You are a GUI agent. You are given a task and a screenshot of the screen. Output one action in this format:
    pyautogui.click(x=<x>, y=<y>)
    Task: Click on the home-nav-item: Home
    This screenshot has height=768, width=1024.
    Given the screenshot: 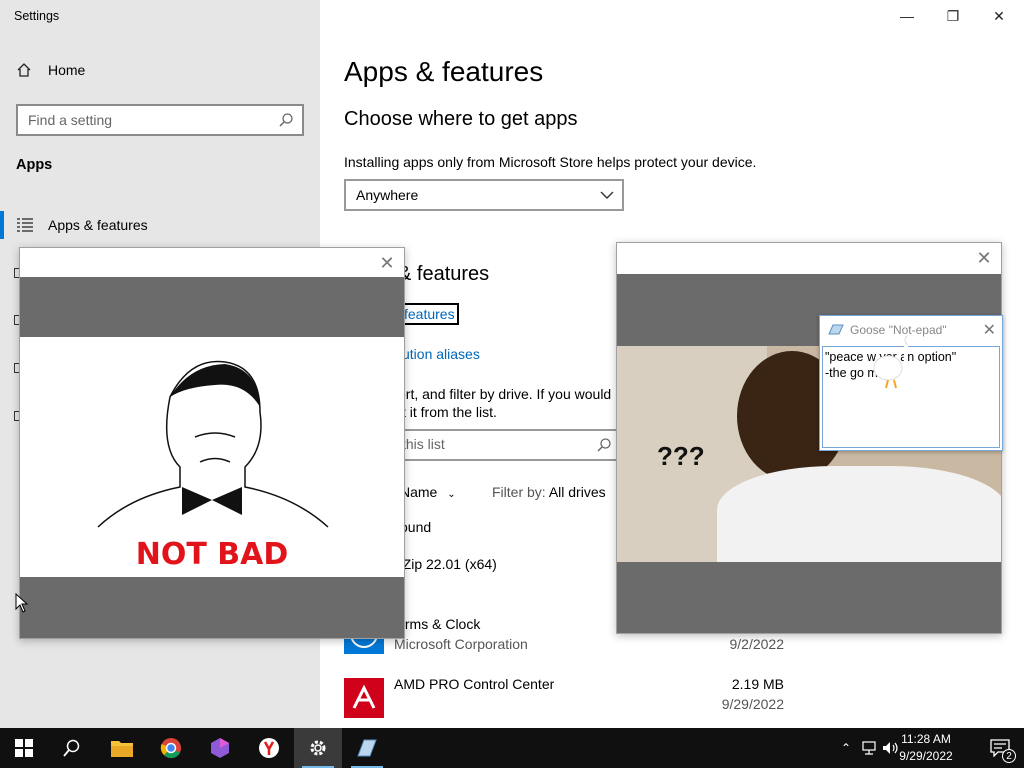 What is the action you would take?
    pyautogui.click(x=50, y=70)
    